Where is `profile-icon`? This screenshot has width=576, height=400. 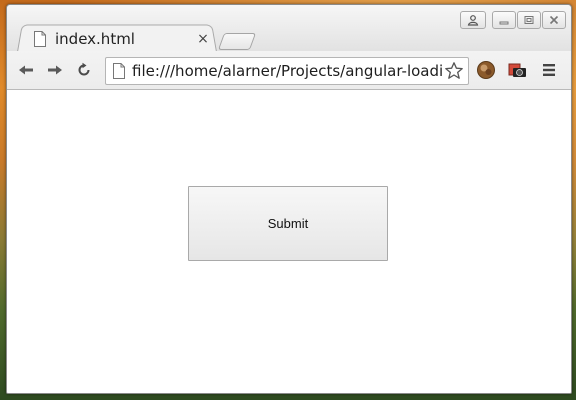 profile-icon is located at coordinates (473, 20).